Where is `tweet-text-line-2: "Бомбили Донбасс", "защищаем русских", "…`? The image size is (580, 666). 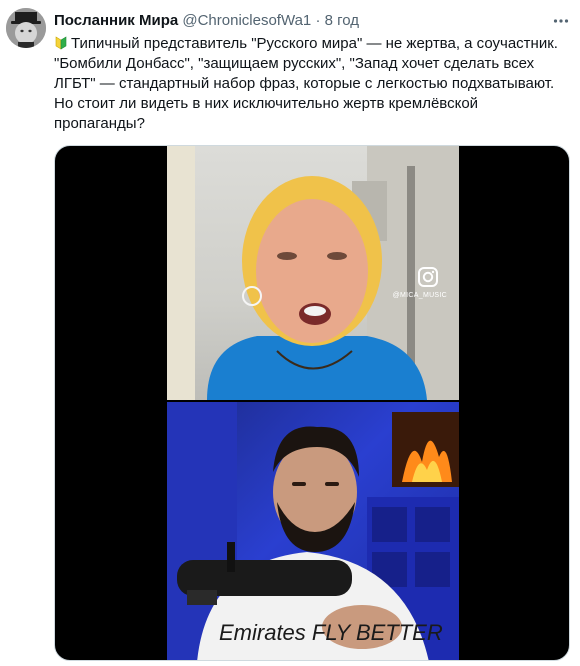 tweet-text-line-2: "Бомбили Донбасс", "защищаем русских", "… is located at coordinates (294, 63).